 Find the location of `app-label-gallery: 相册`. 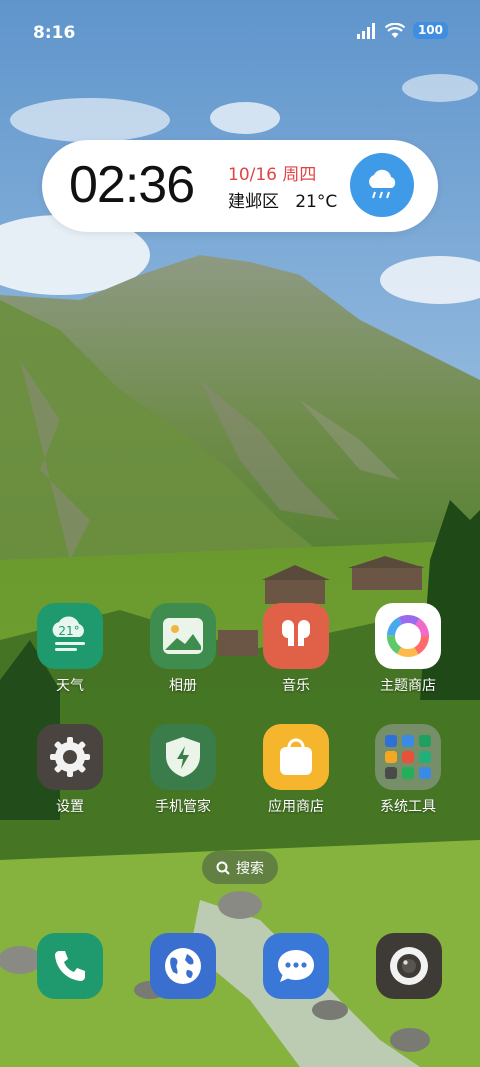

app-label-gallery: 相册 is located at coordinates (183, 686).